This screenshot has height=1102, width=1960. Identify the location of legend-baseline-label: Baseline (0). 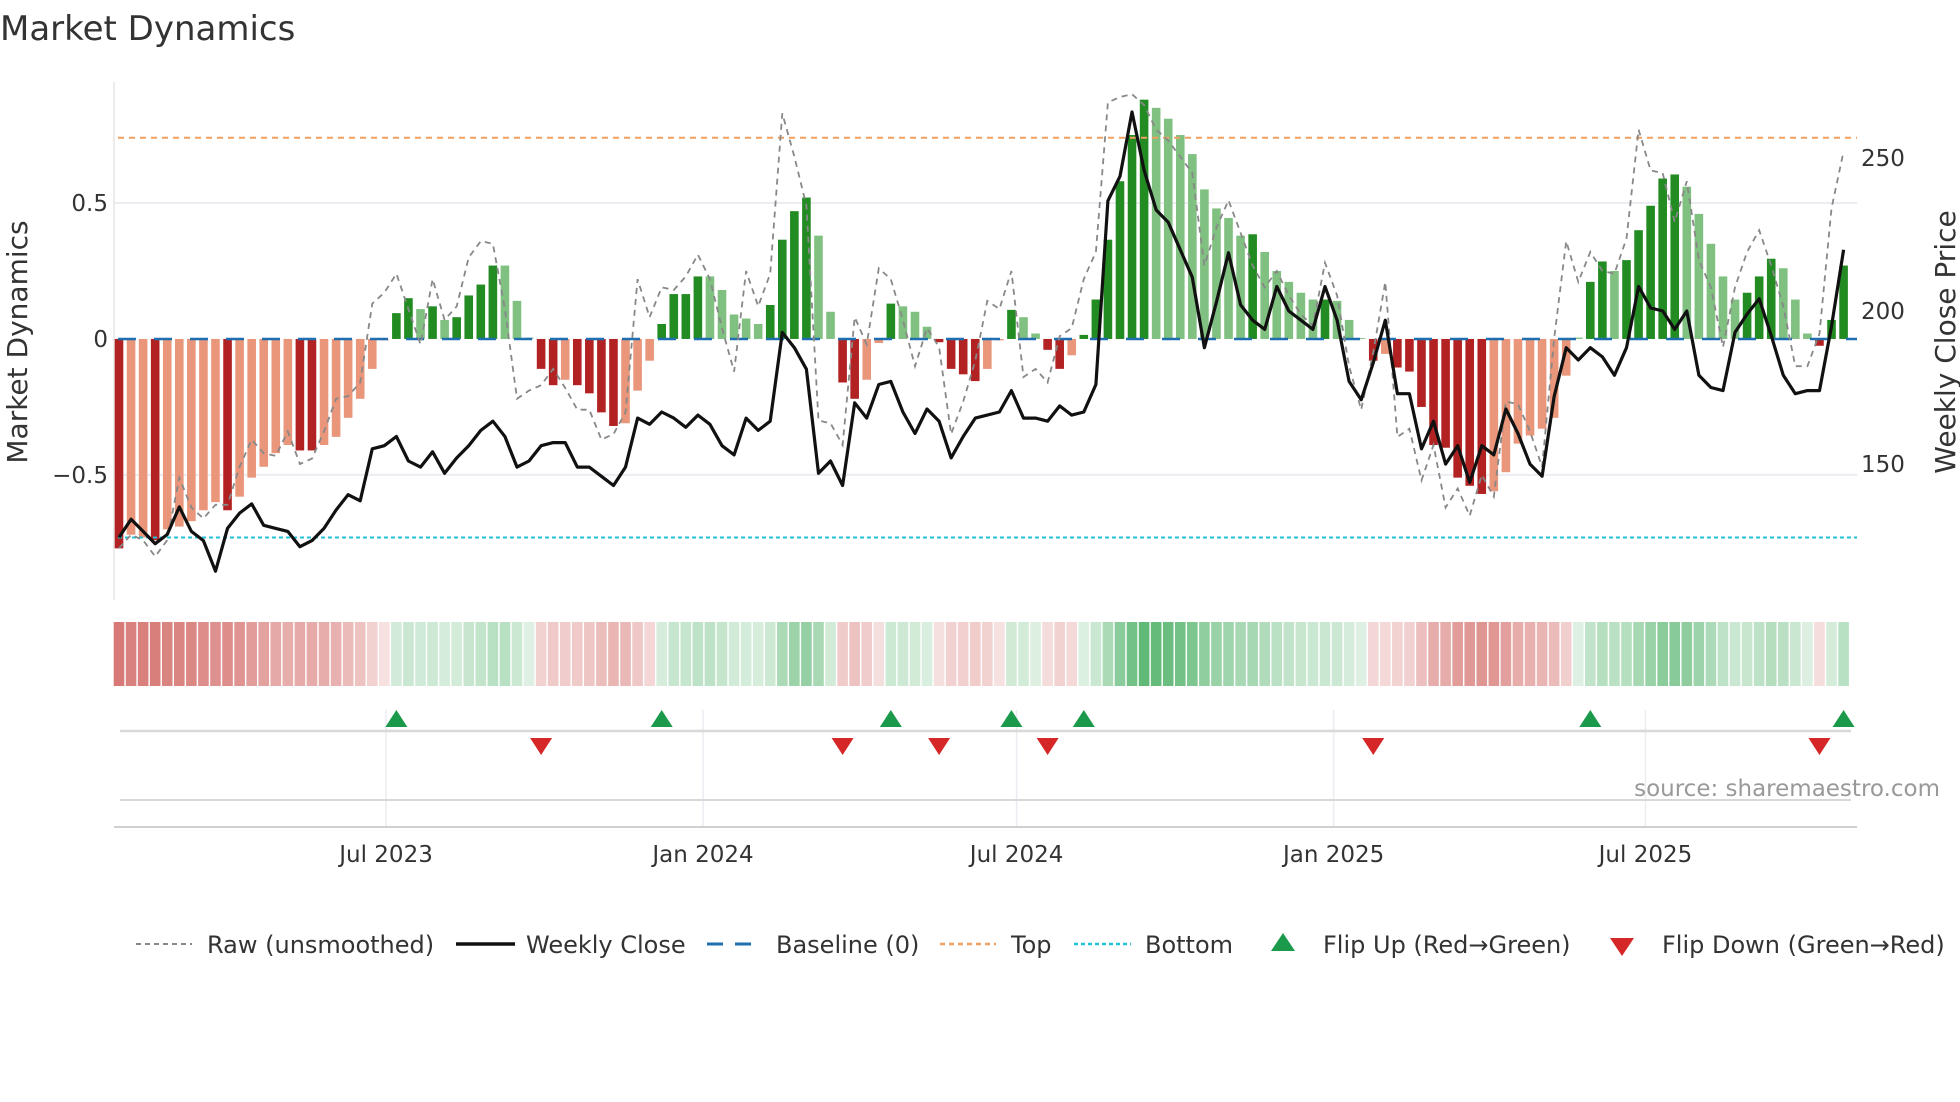
(847, 945).